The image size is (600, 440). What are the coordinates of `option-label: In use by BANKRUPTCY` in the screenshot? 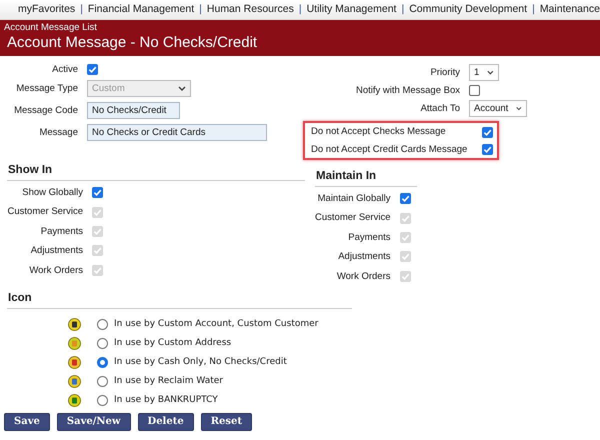 It's located at (166, 400).